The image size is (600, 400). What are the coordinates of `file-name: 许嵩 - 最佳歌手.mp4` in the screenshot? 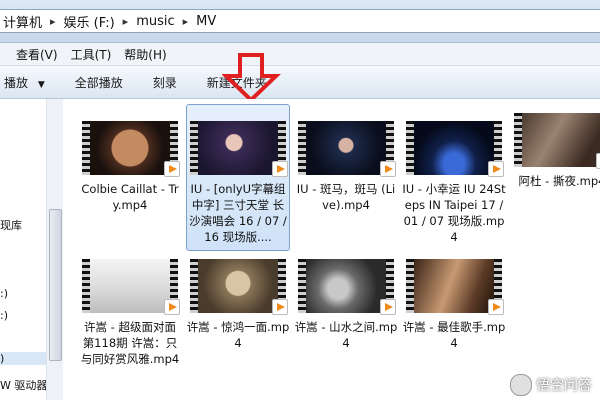 It's located at (454, 335).